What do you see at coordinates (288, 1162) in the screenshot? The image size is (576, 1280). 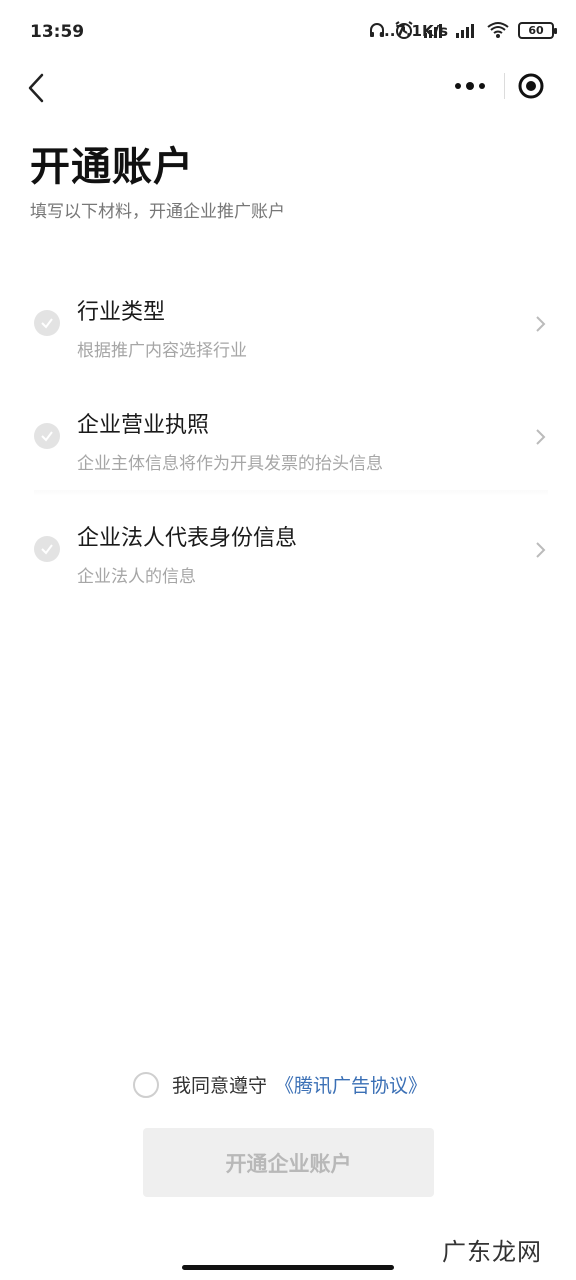 I see `open-account-button: 开通企业账户` at bounding box center [288, 1162].